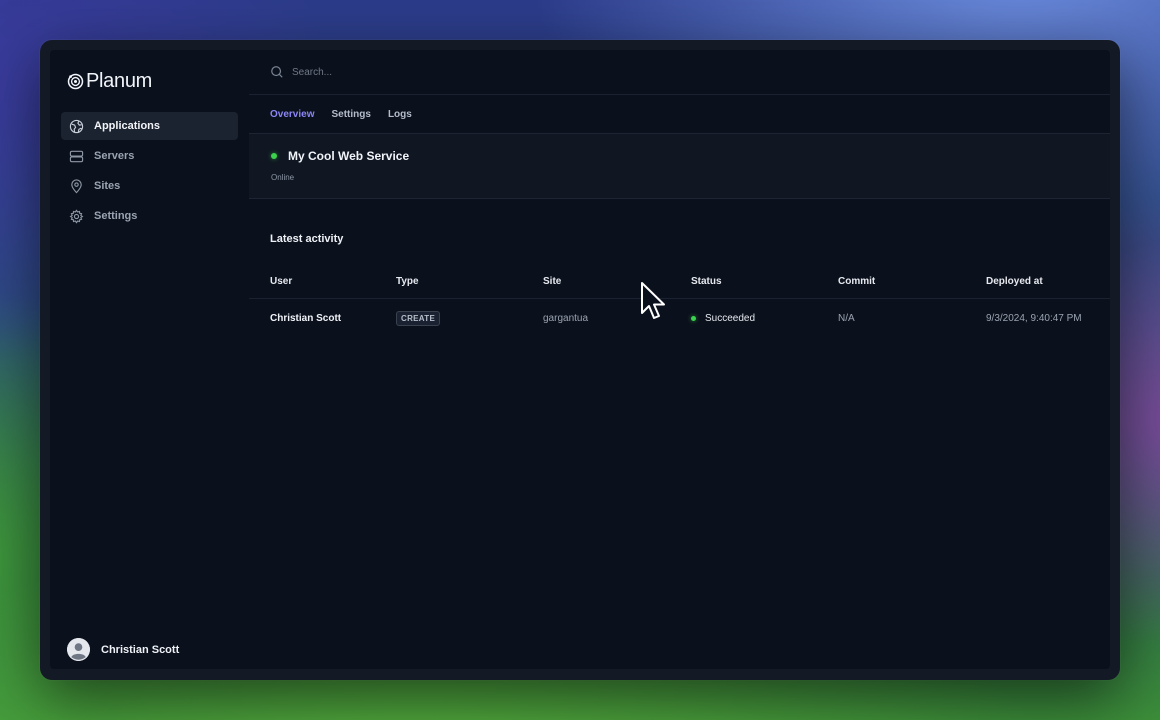 The width and height of the screenshot is (1160, 720). Describe the element at coordinates (149, 156) in the screenshot. I see `sidebar-item-servers: Servers` at that location.